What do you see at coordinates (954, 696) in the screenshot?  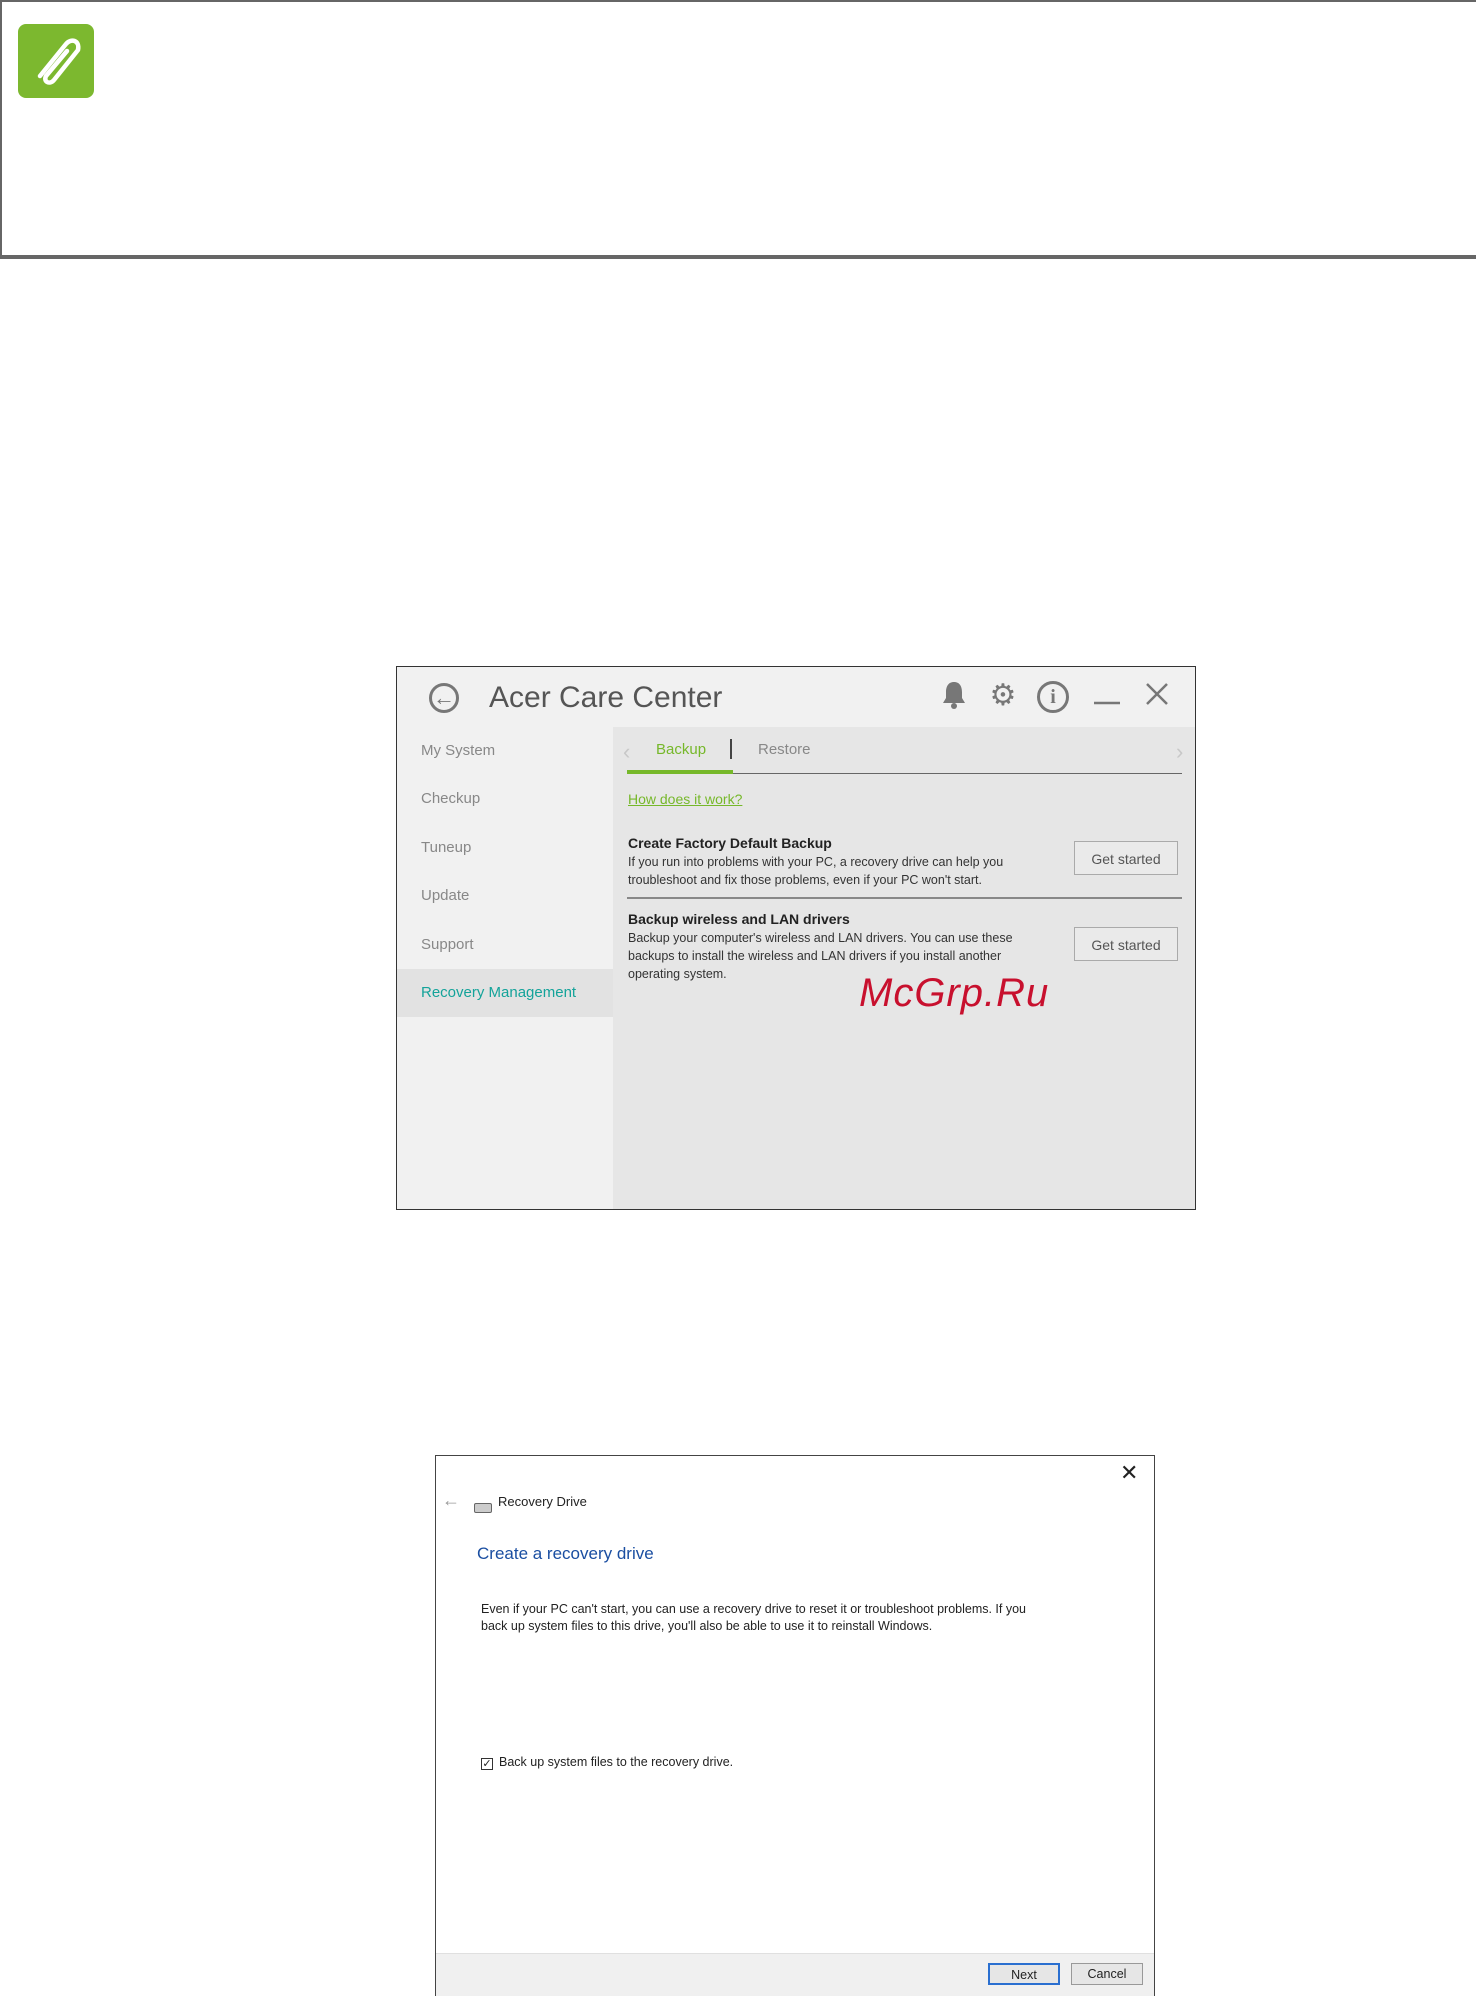 I see `bell-icon` at bounding box center [954, 696].